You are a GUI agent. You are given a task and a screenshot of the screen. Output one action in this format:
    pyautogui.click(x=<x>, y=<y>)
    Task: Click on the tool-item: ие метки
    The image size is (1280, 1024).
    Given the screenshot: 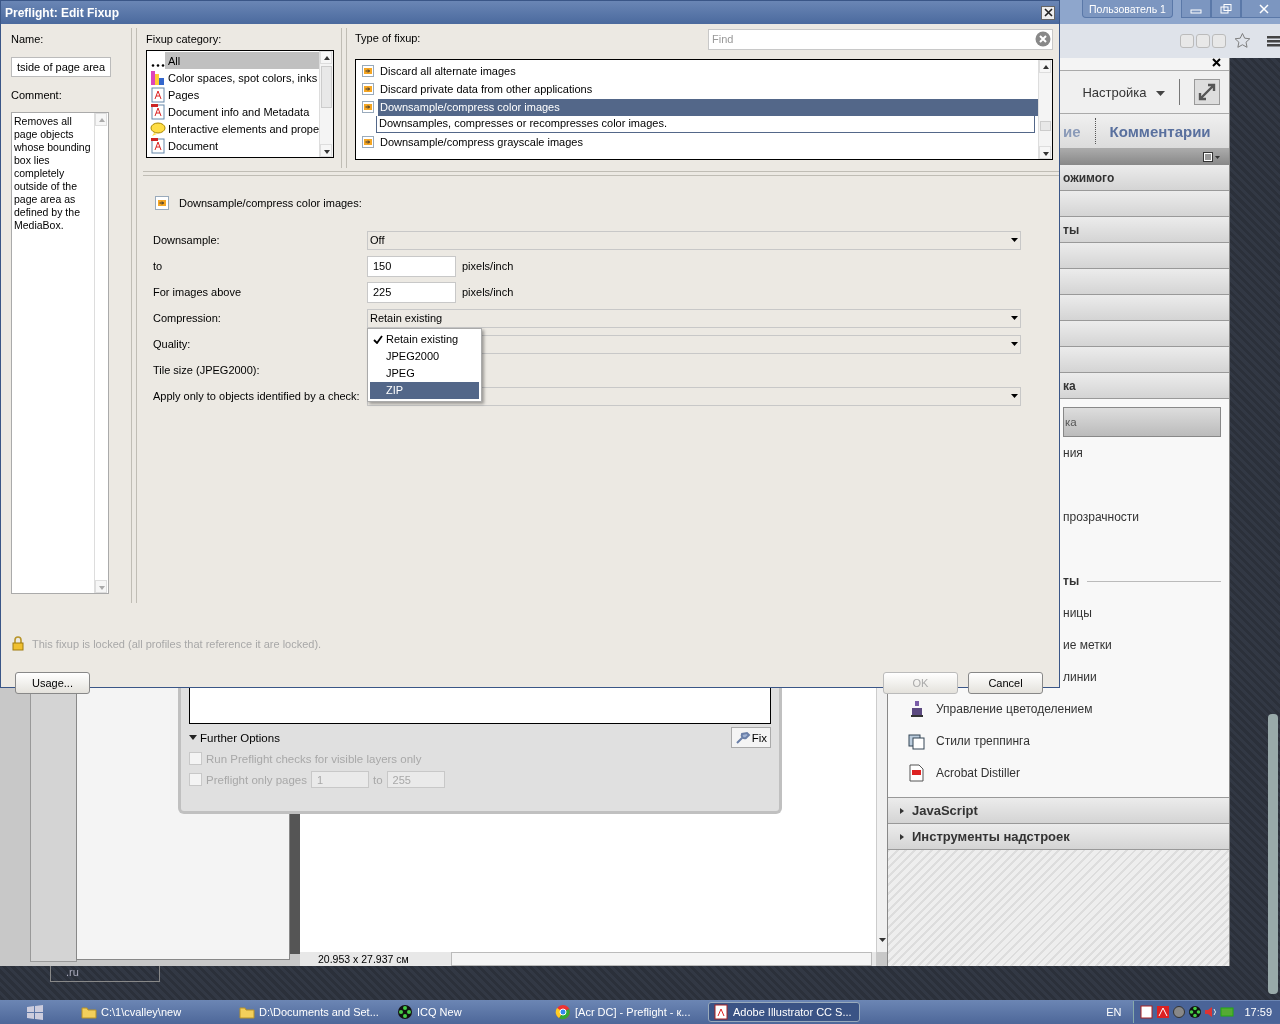 What is the action you would take?
    pyautogui.click(x=1087, y=645)
    